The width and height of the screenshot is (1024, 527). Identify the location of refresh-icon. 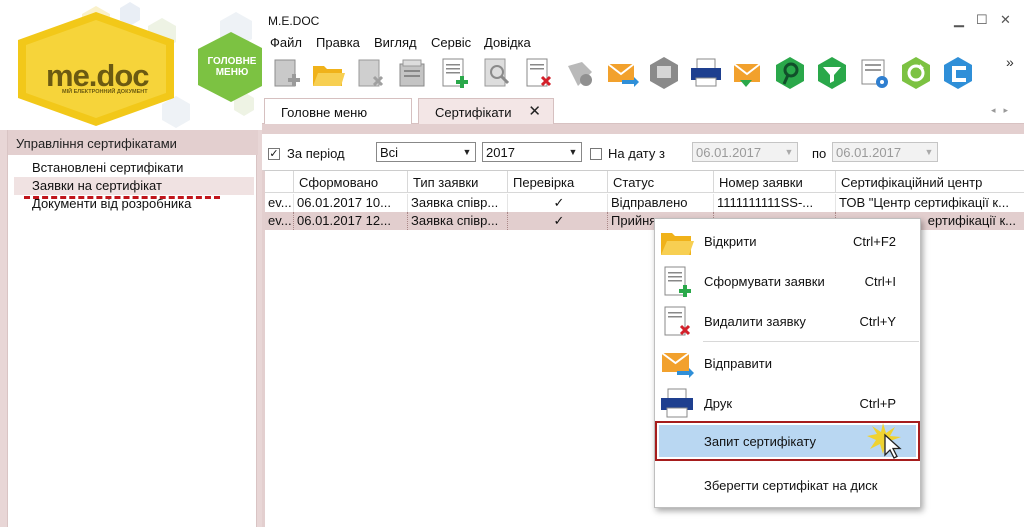
(916, 73).